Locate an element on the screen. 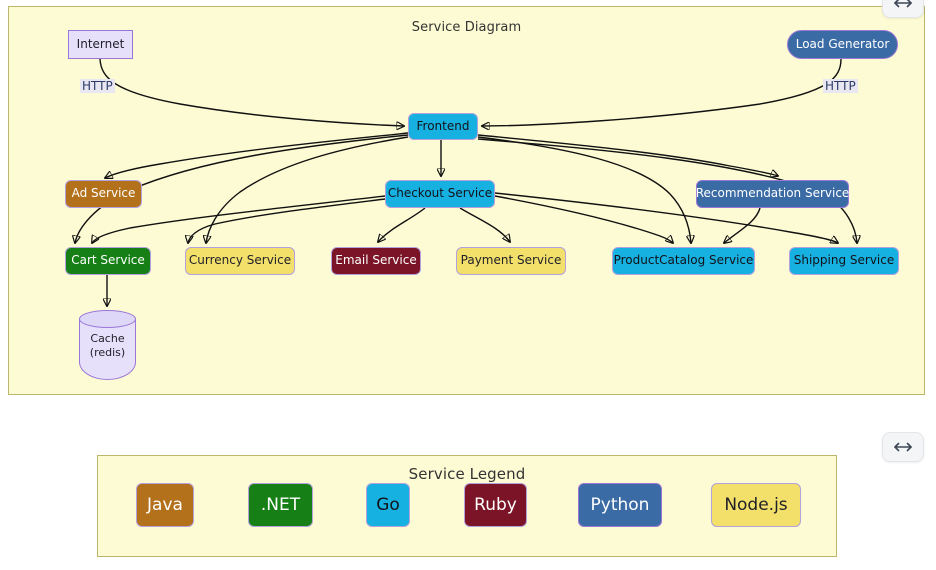 Image resolution: width=936 pixels, height=570 pixels. diagram-title: Service Diagram is located at coordinates (466, 27).